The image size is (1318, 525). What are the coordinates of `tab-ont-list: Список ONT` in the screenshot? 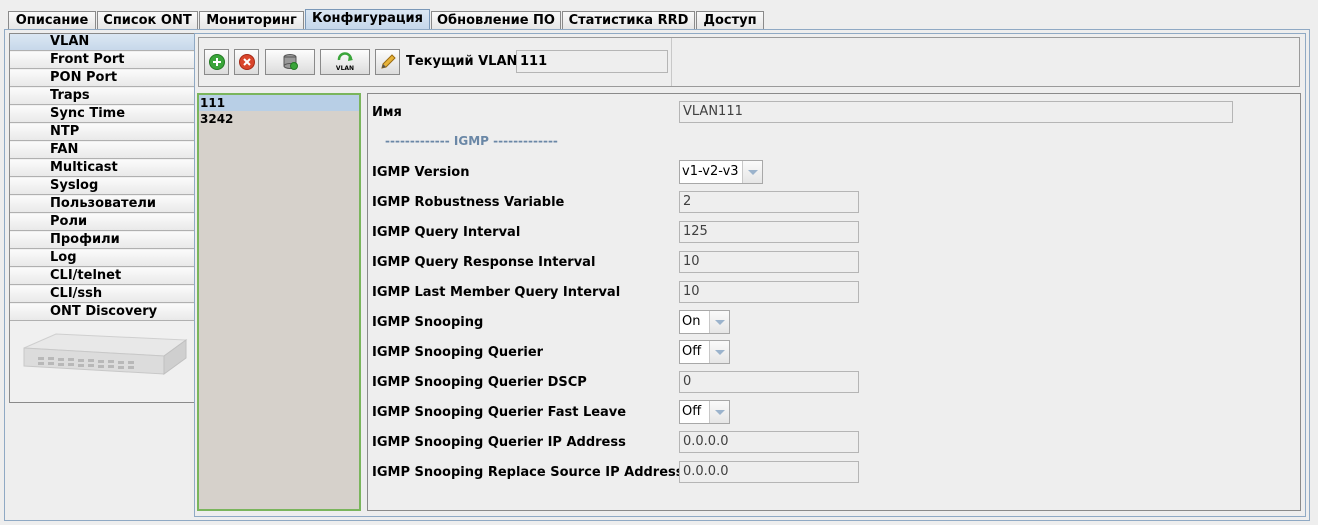 It's located at (147, 20).